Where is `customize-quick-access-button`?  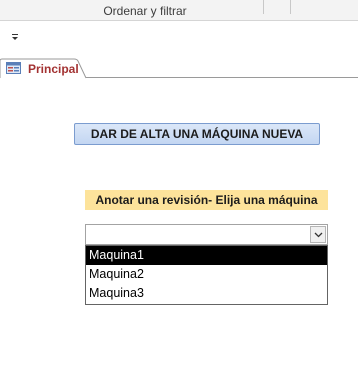
customize-quick-access-button is located at coordinates (15, 37).